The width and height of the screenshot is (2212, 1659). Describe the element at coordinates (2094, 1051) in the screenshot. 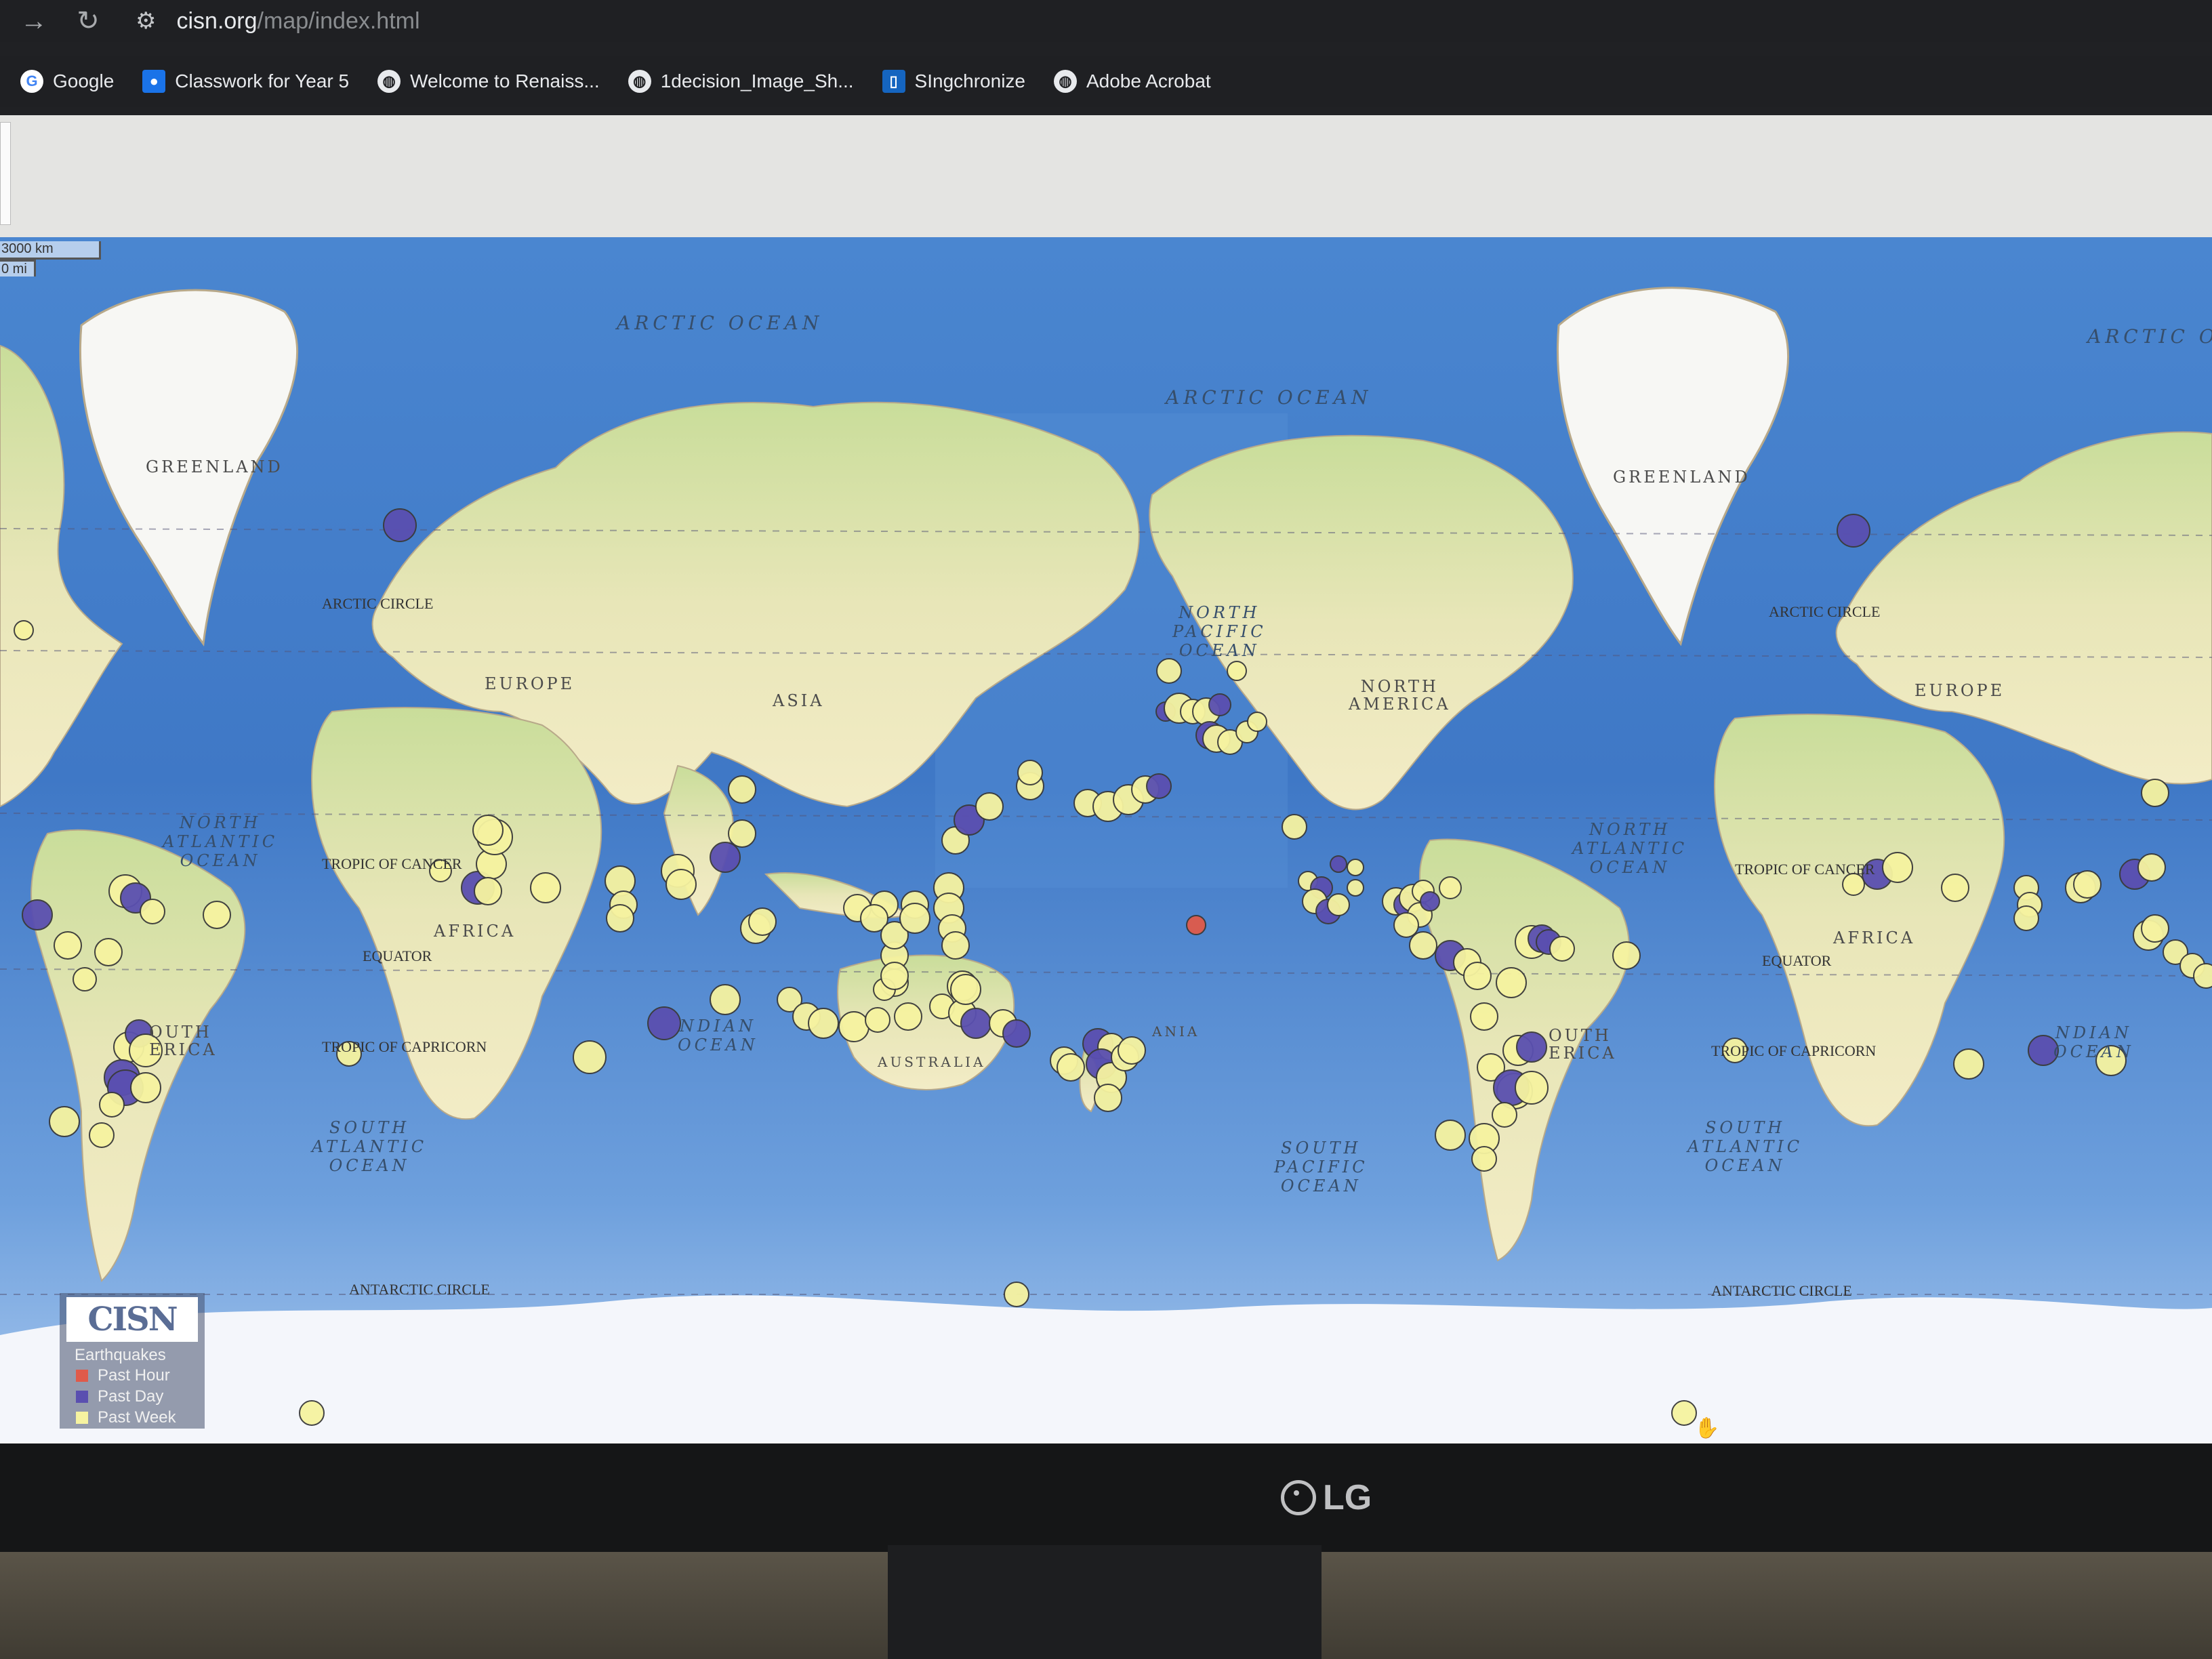

I see `indian-right-line2: OCEAN` at that location.